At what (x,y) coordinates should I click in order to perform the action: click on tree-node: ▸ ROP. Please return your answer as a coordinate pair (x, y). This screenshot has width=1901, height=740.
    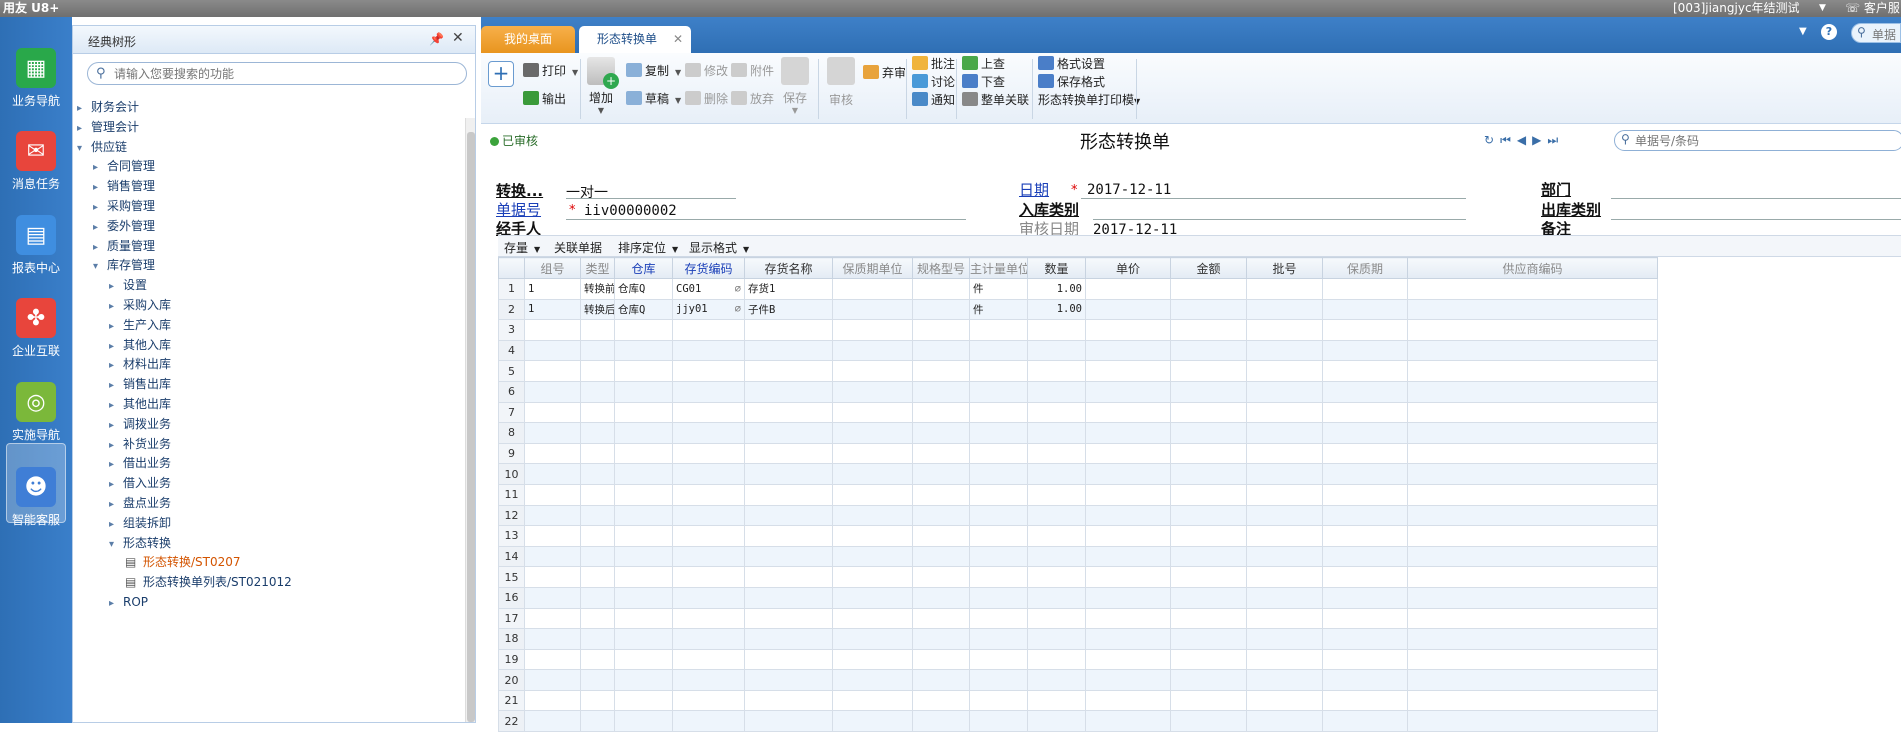
    Looking at the image, I should click on (128, 602).